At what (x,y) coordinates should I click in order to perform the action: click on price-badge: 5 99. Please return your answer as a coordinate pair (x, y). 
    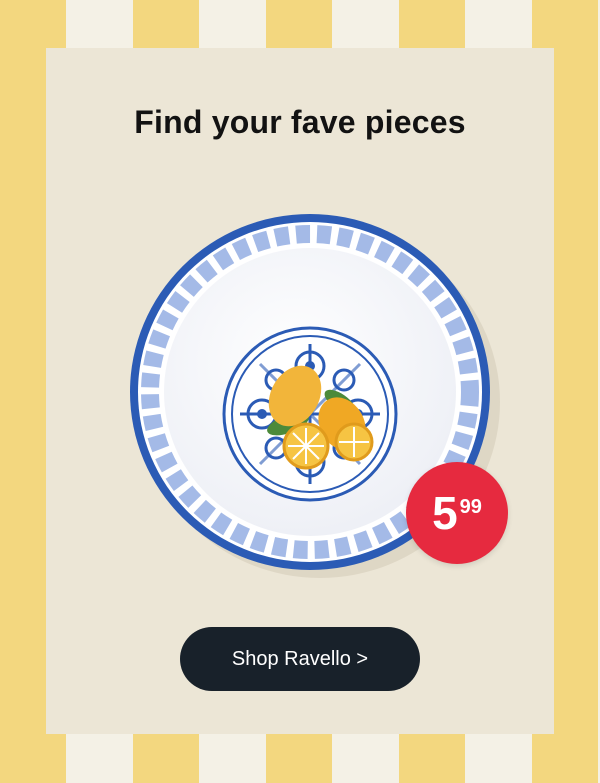
    Looking at the image, I should click on (457, 513).